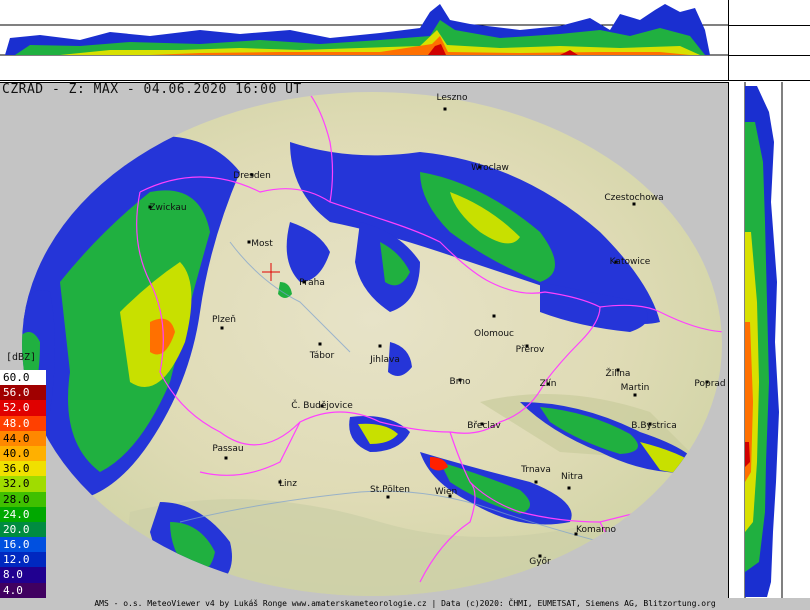 Image resolution: width=810 pixels, height=610 pixels. I want to click on legend-row: 28.0, so click(23, 499).